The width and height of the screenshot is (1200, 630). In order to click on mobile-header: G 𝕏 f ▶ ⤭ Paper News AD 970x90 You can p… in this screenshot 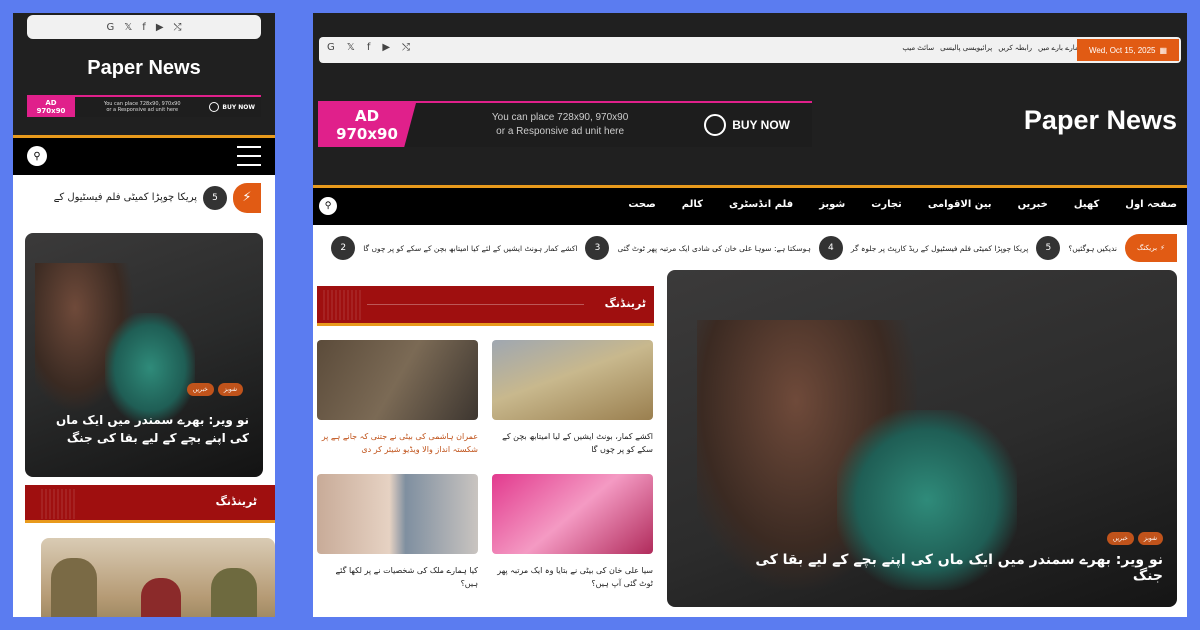, I will do `click(144, 74)`.